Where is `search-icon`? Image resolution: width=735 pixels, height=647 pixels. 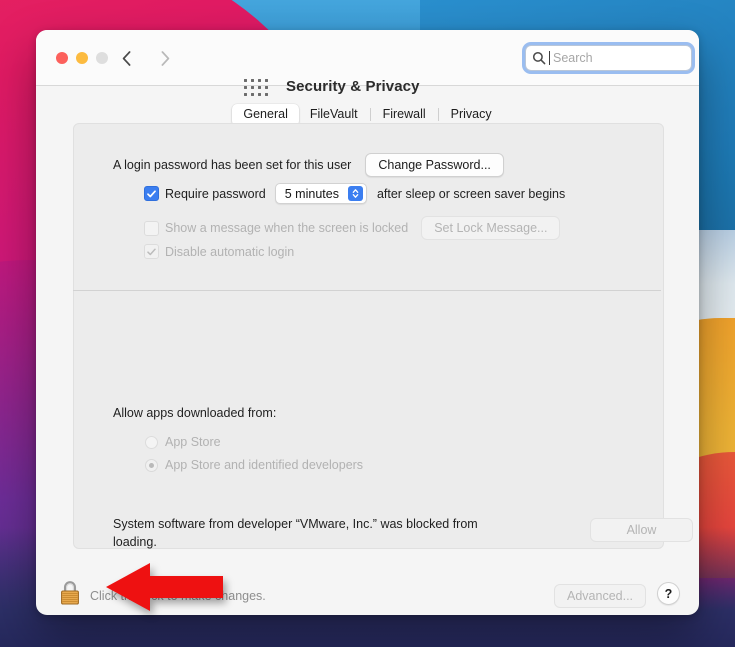 search-icon is located at coordinates (539, 58).